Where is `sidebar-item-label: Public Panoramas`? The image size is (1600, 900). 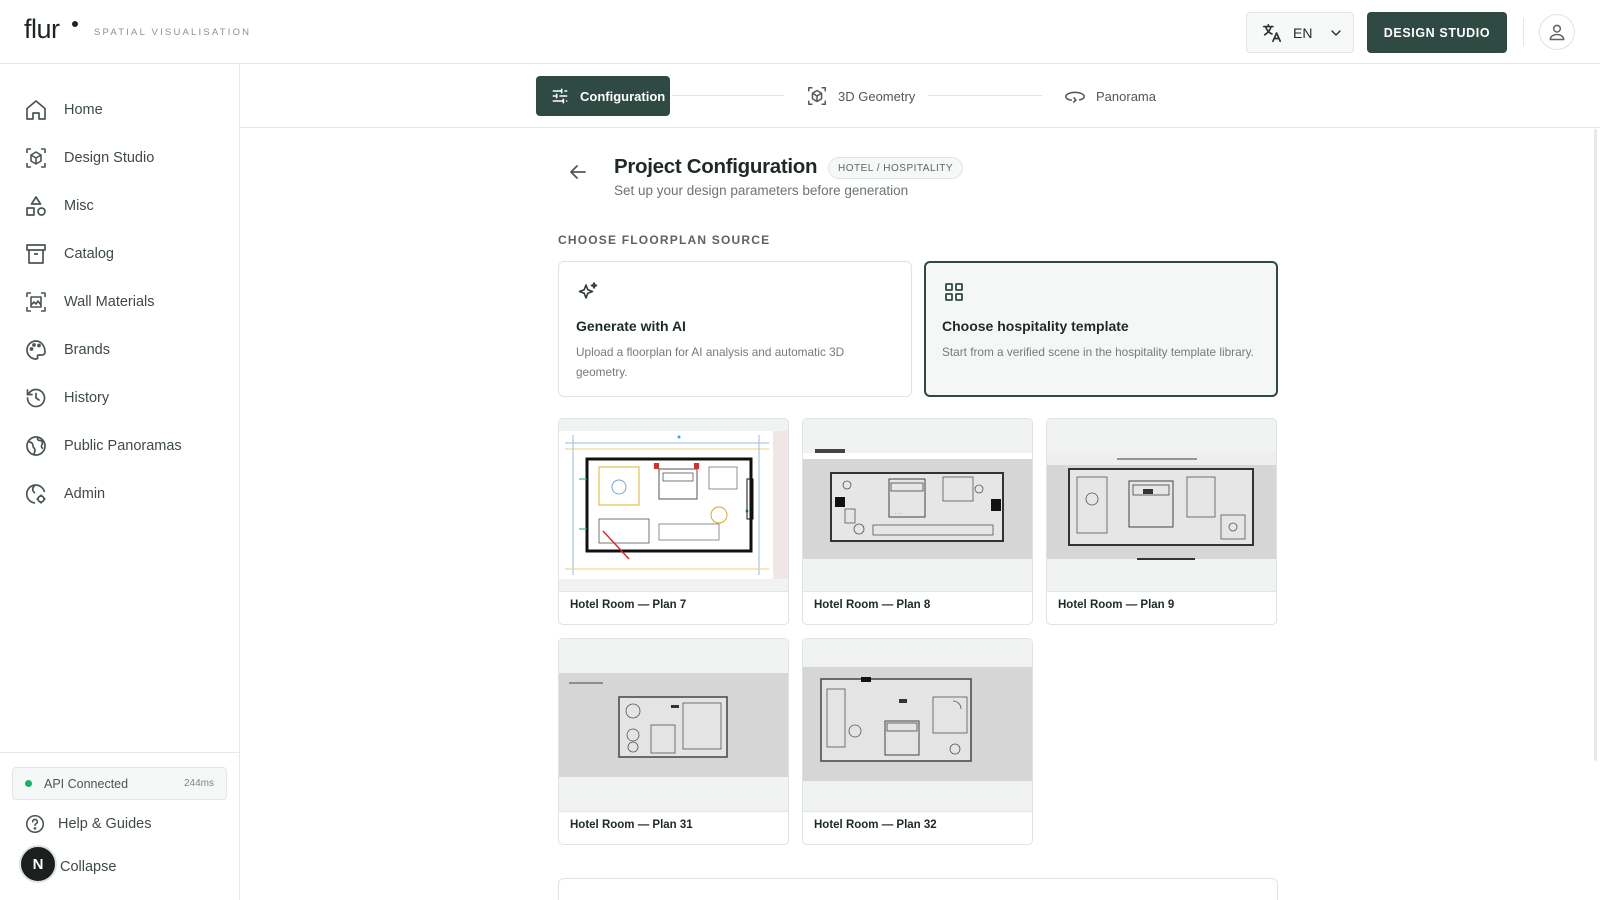
sidebar-item-label: Public Panoramas is located at coordinates (123, 446).